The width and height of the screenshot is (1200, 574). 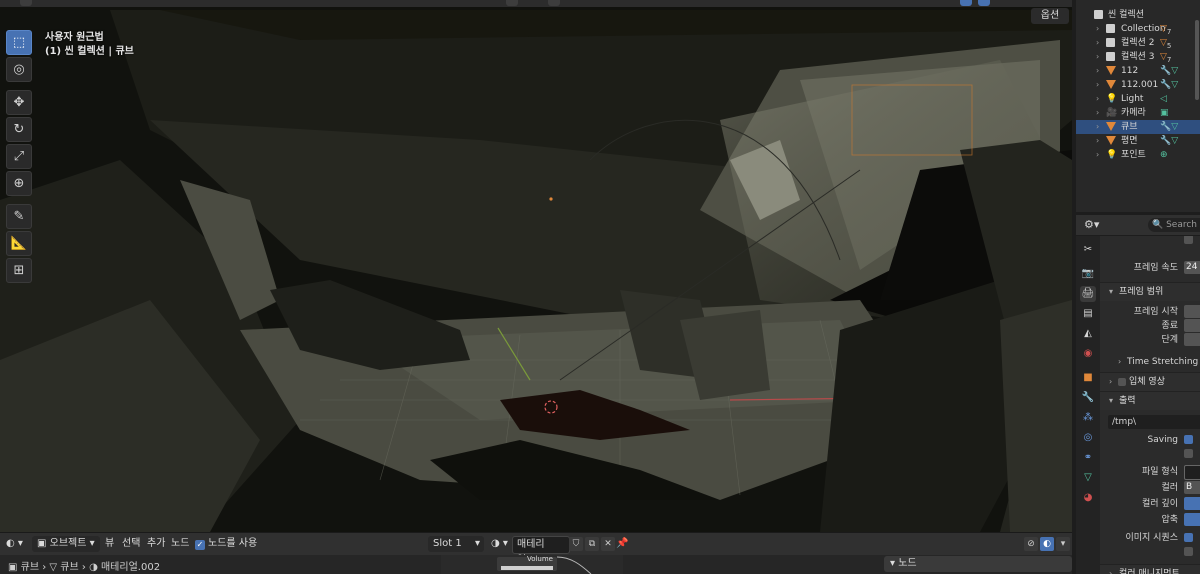 What do you see at coordinates (1192, 311) in the screenshot?
I see `frame-start-field` at bounding box center [1192, 311].